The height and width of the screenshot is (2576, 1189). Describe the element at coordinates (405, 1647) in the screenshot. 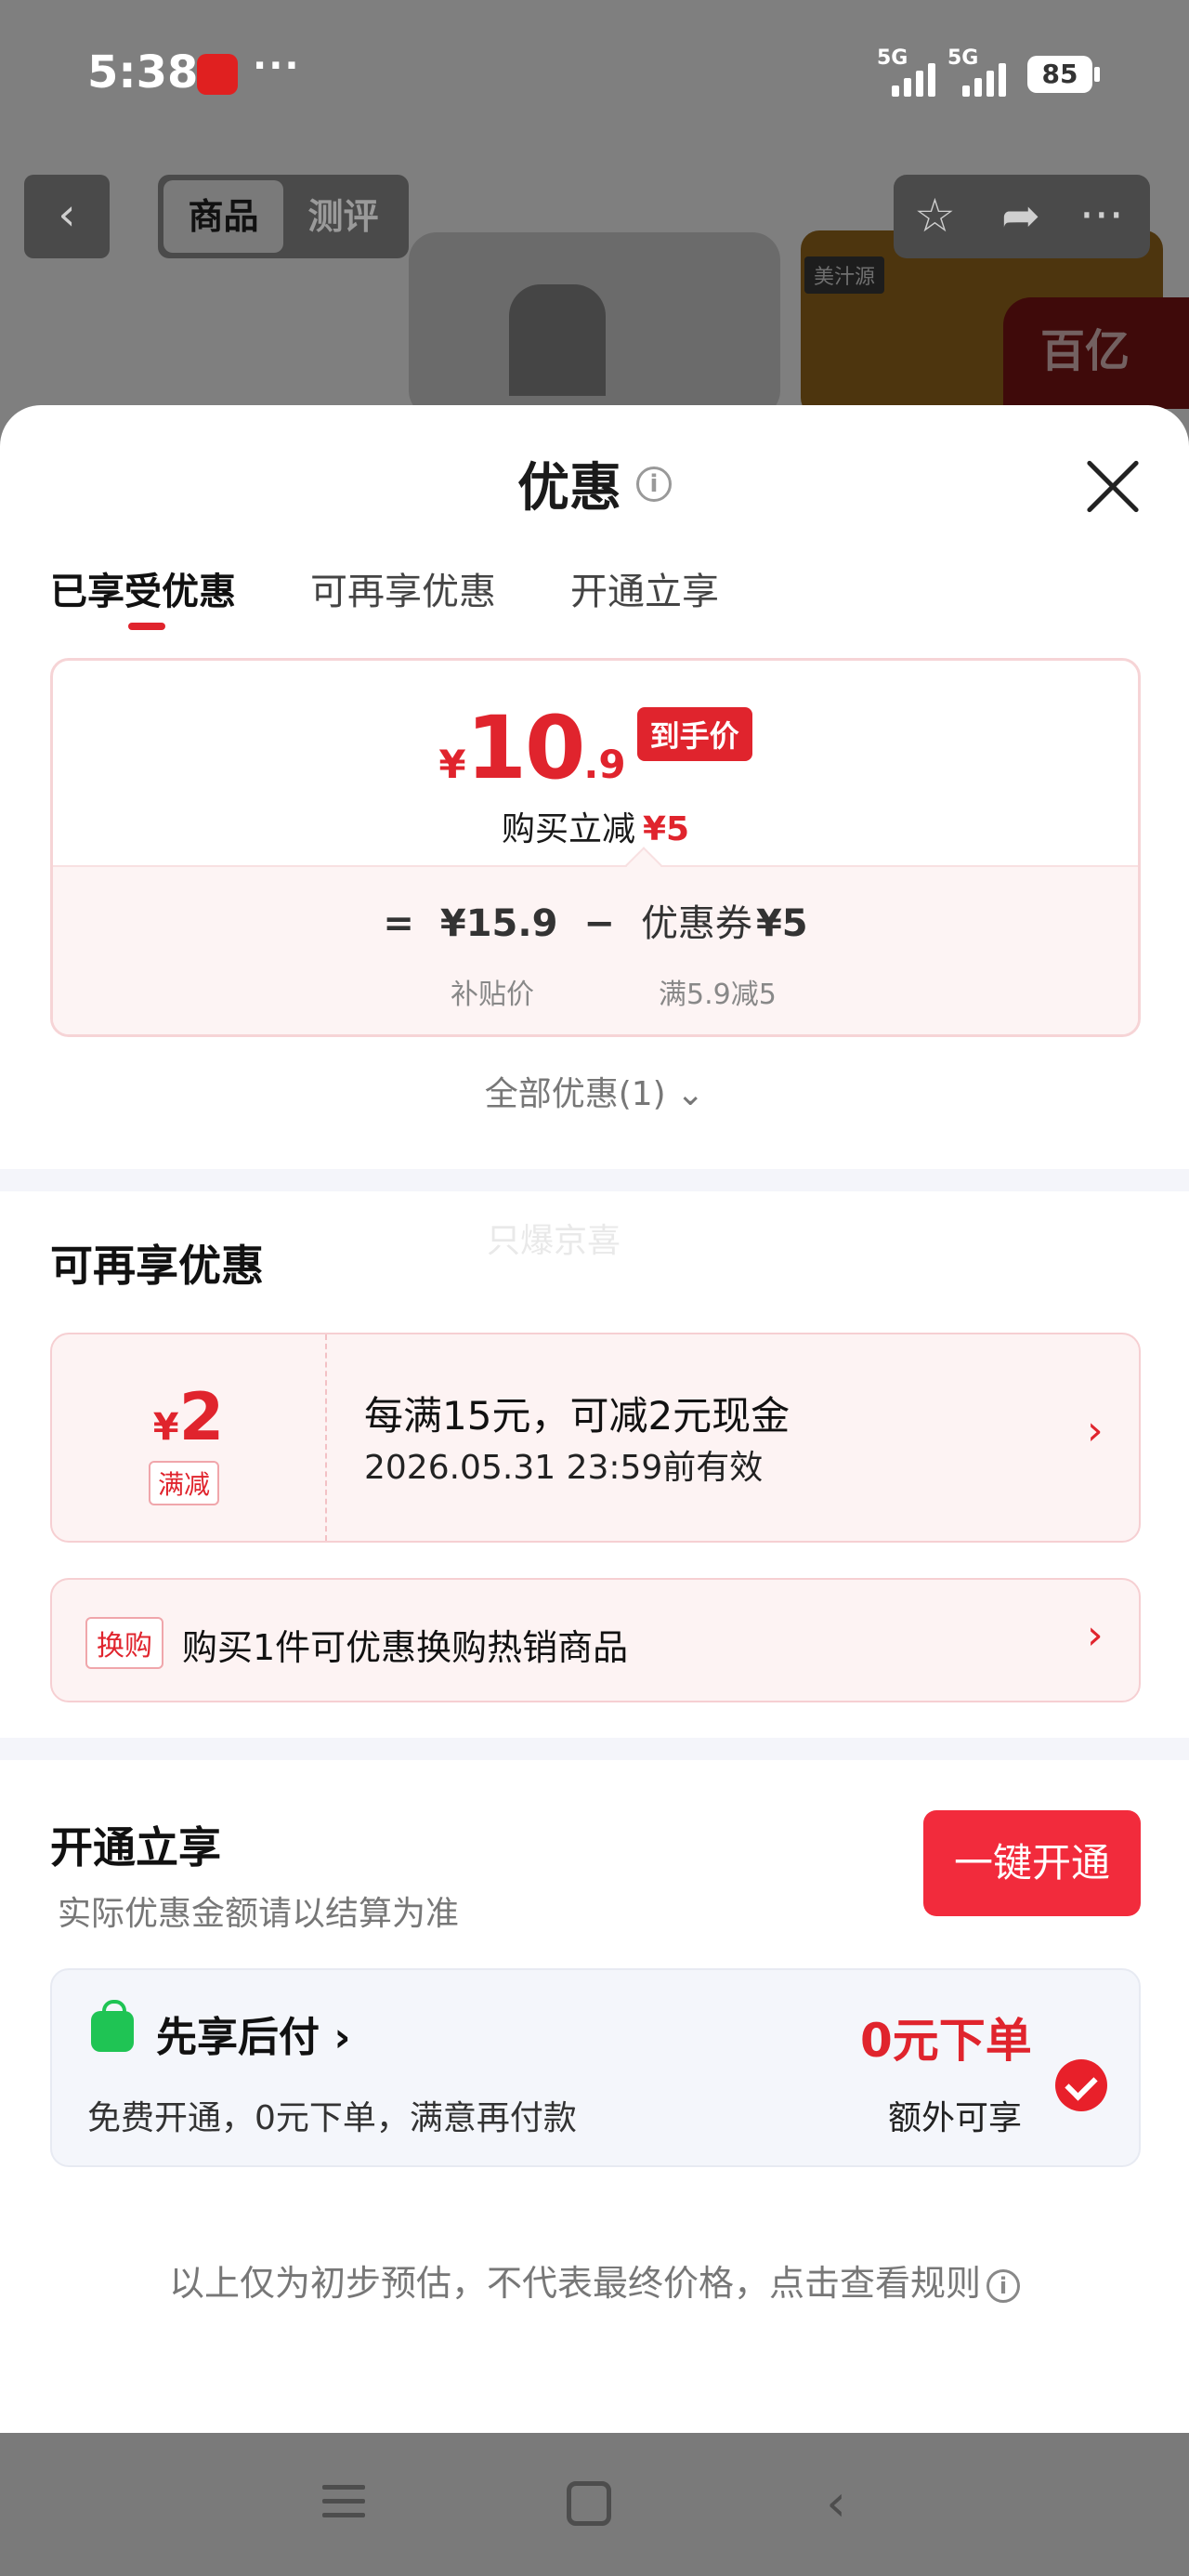

I see `exchange-text: 购买1件可优惠换购热销商品` at that location.